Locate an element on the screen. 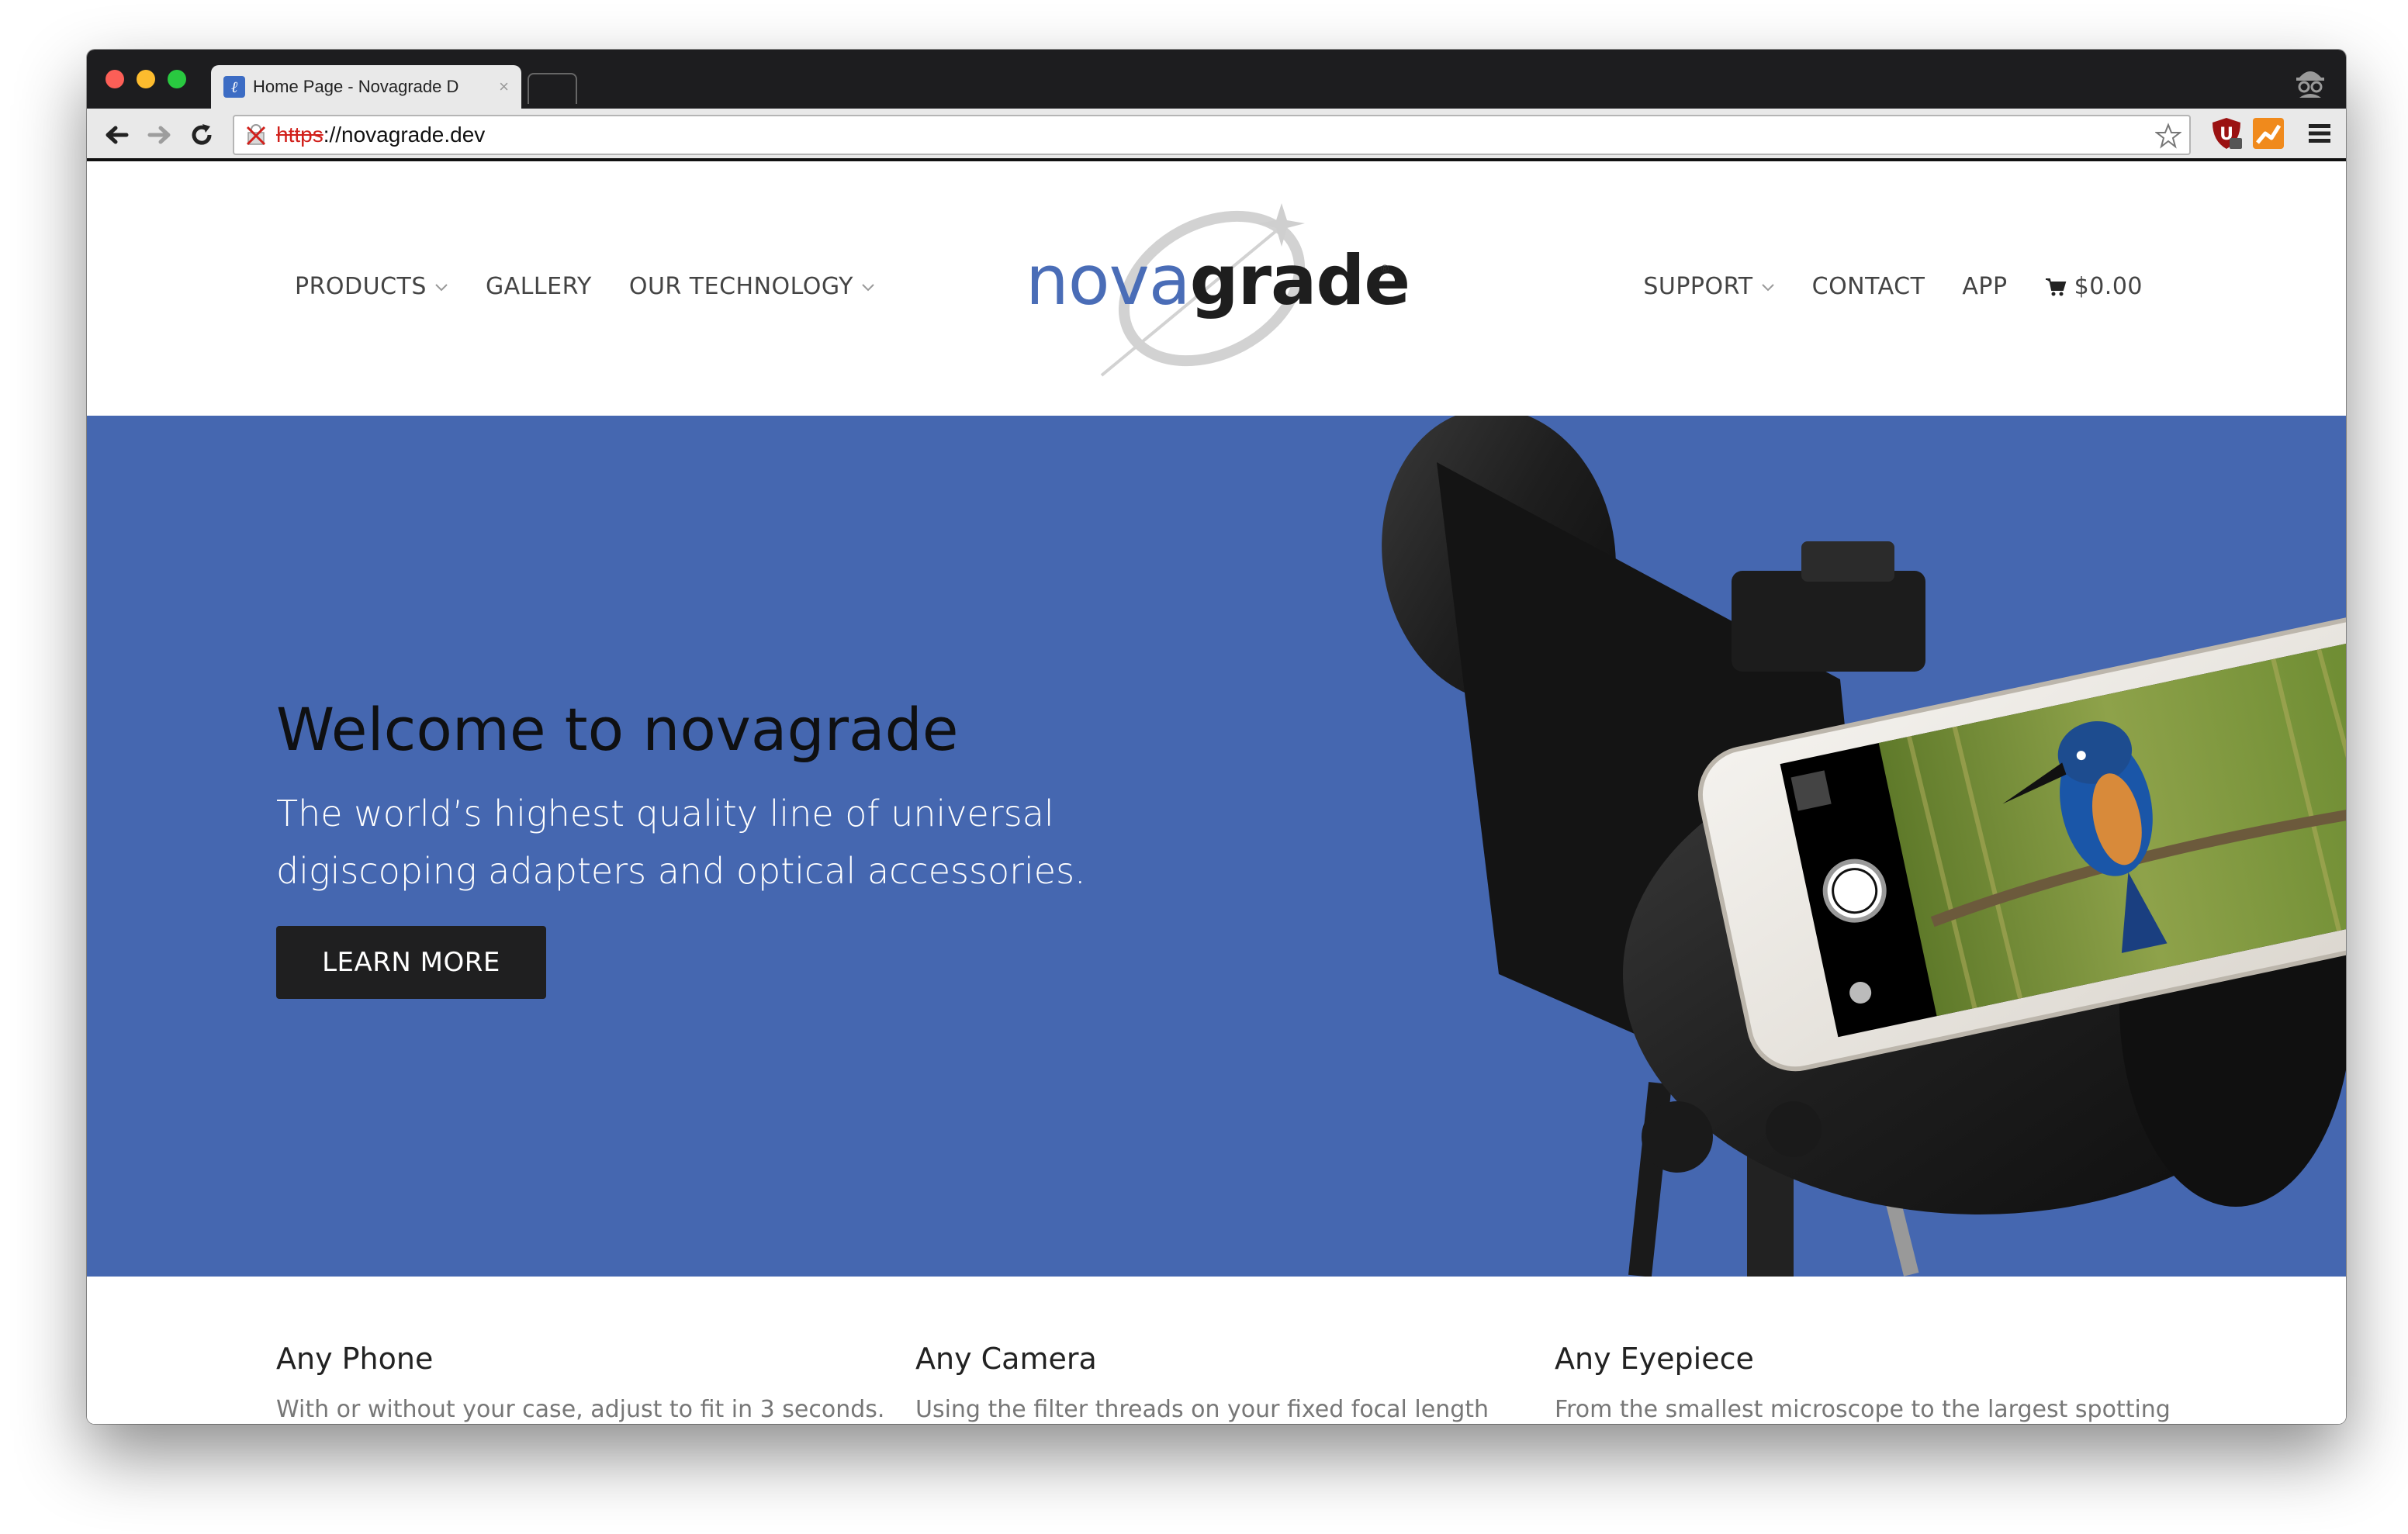  address-bar: https://novagrade.dev is located at coordinates (1212, 135).